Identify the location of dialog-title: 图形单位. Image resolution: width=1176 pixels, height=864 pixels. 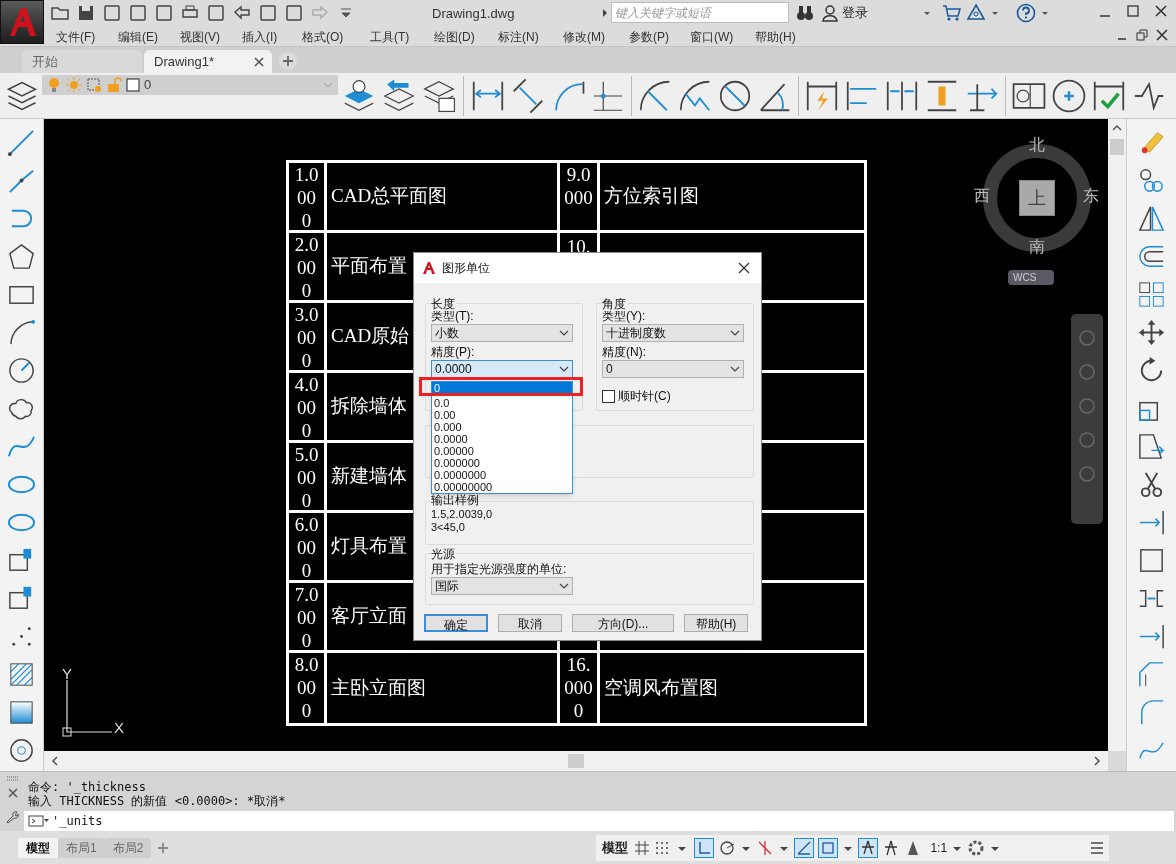
(466, 268).